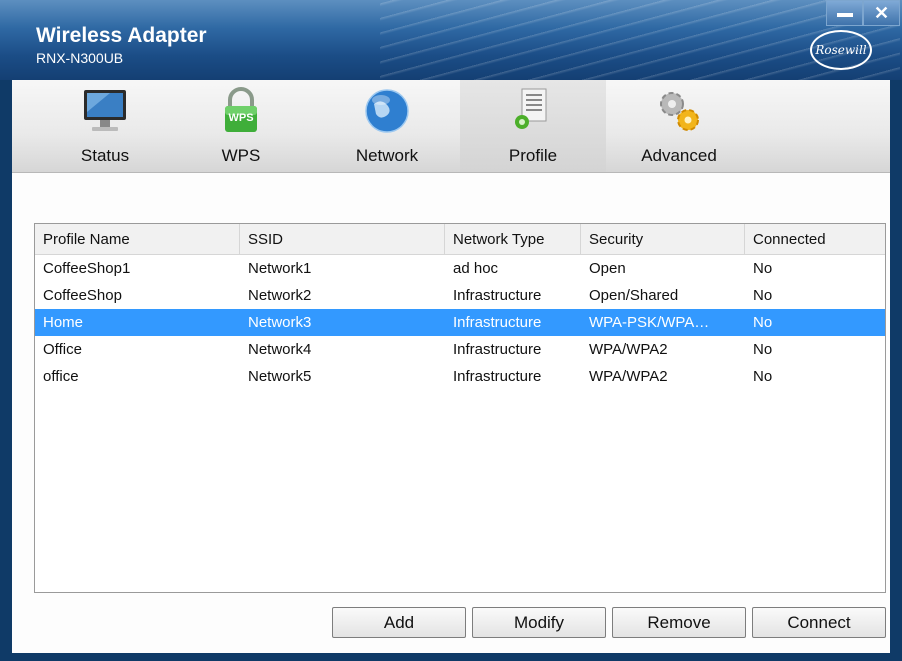  Describe the element at coordinates (451, 40) in the screenshot. I see `title-bar: Wireless Adapter RNX-N300UB Rosewill ✕` at that location.